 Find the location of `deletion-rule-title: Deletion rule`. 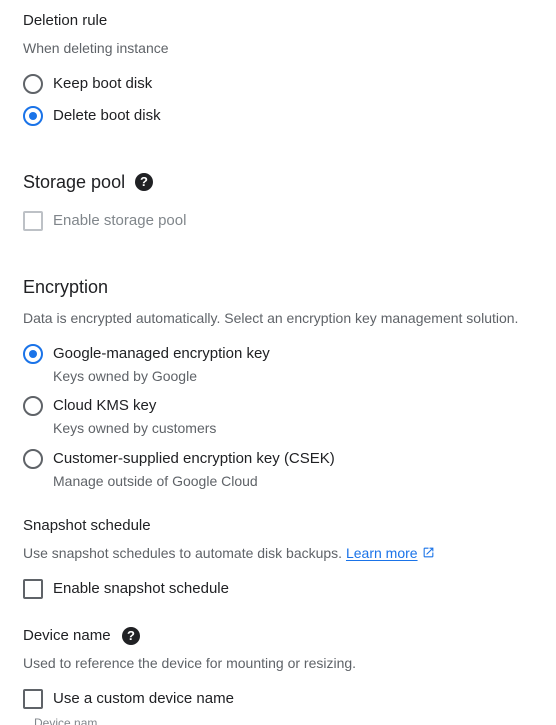

deletion-rule-title: Deletion rule is located at coordinates (65, 20).